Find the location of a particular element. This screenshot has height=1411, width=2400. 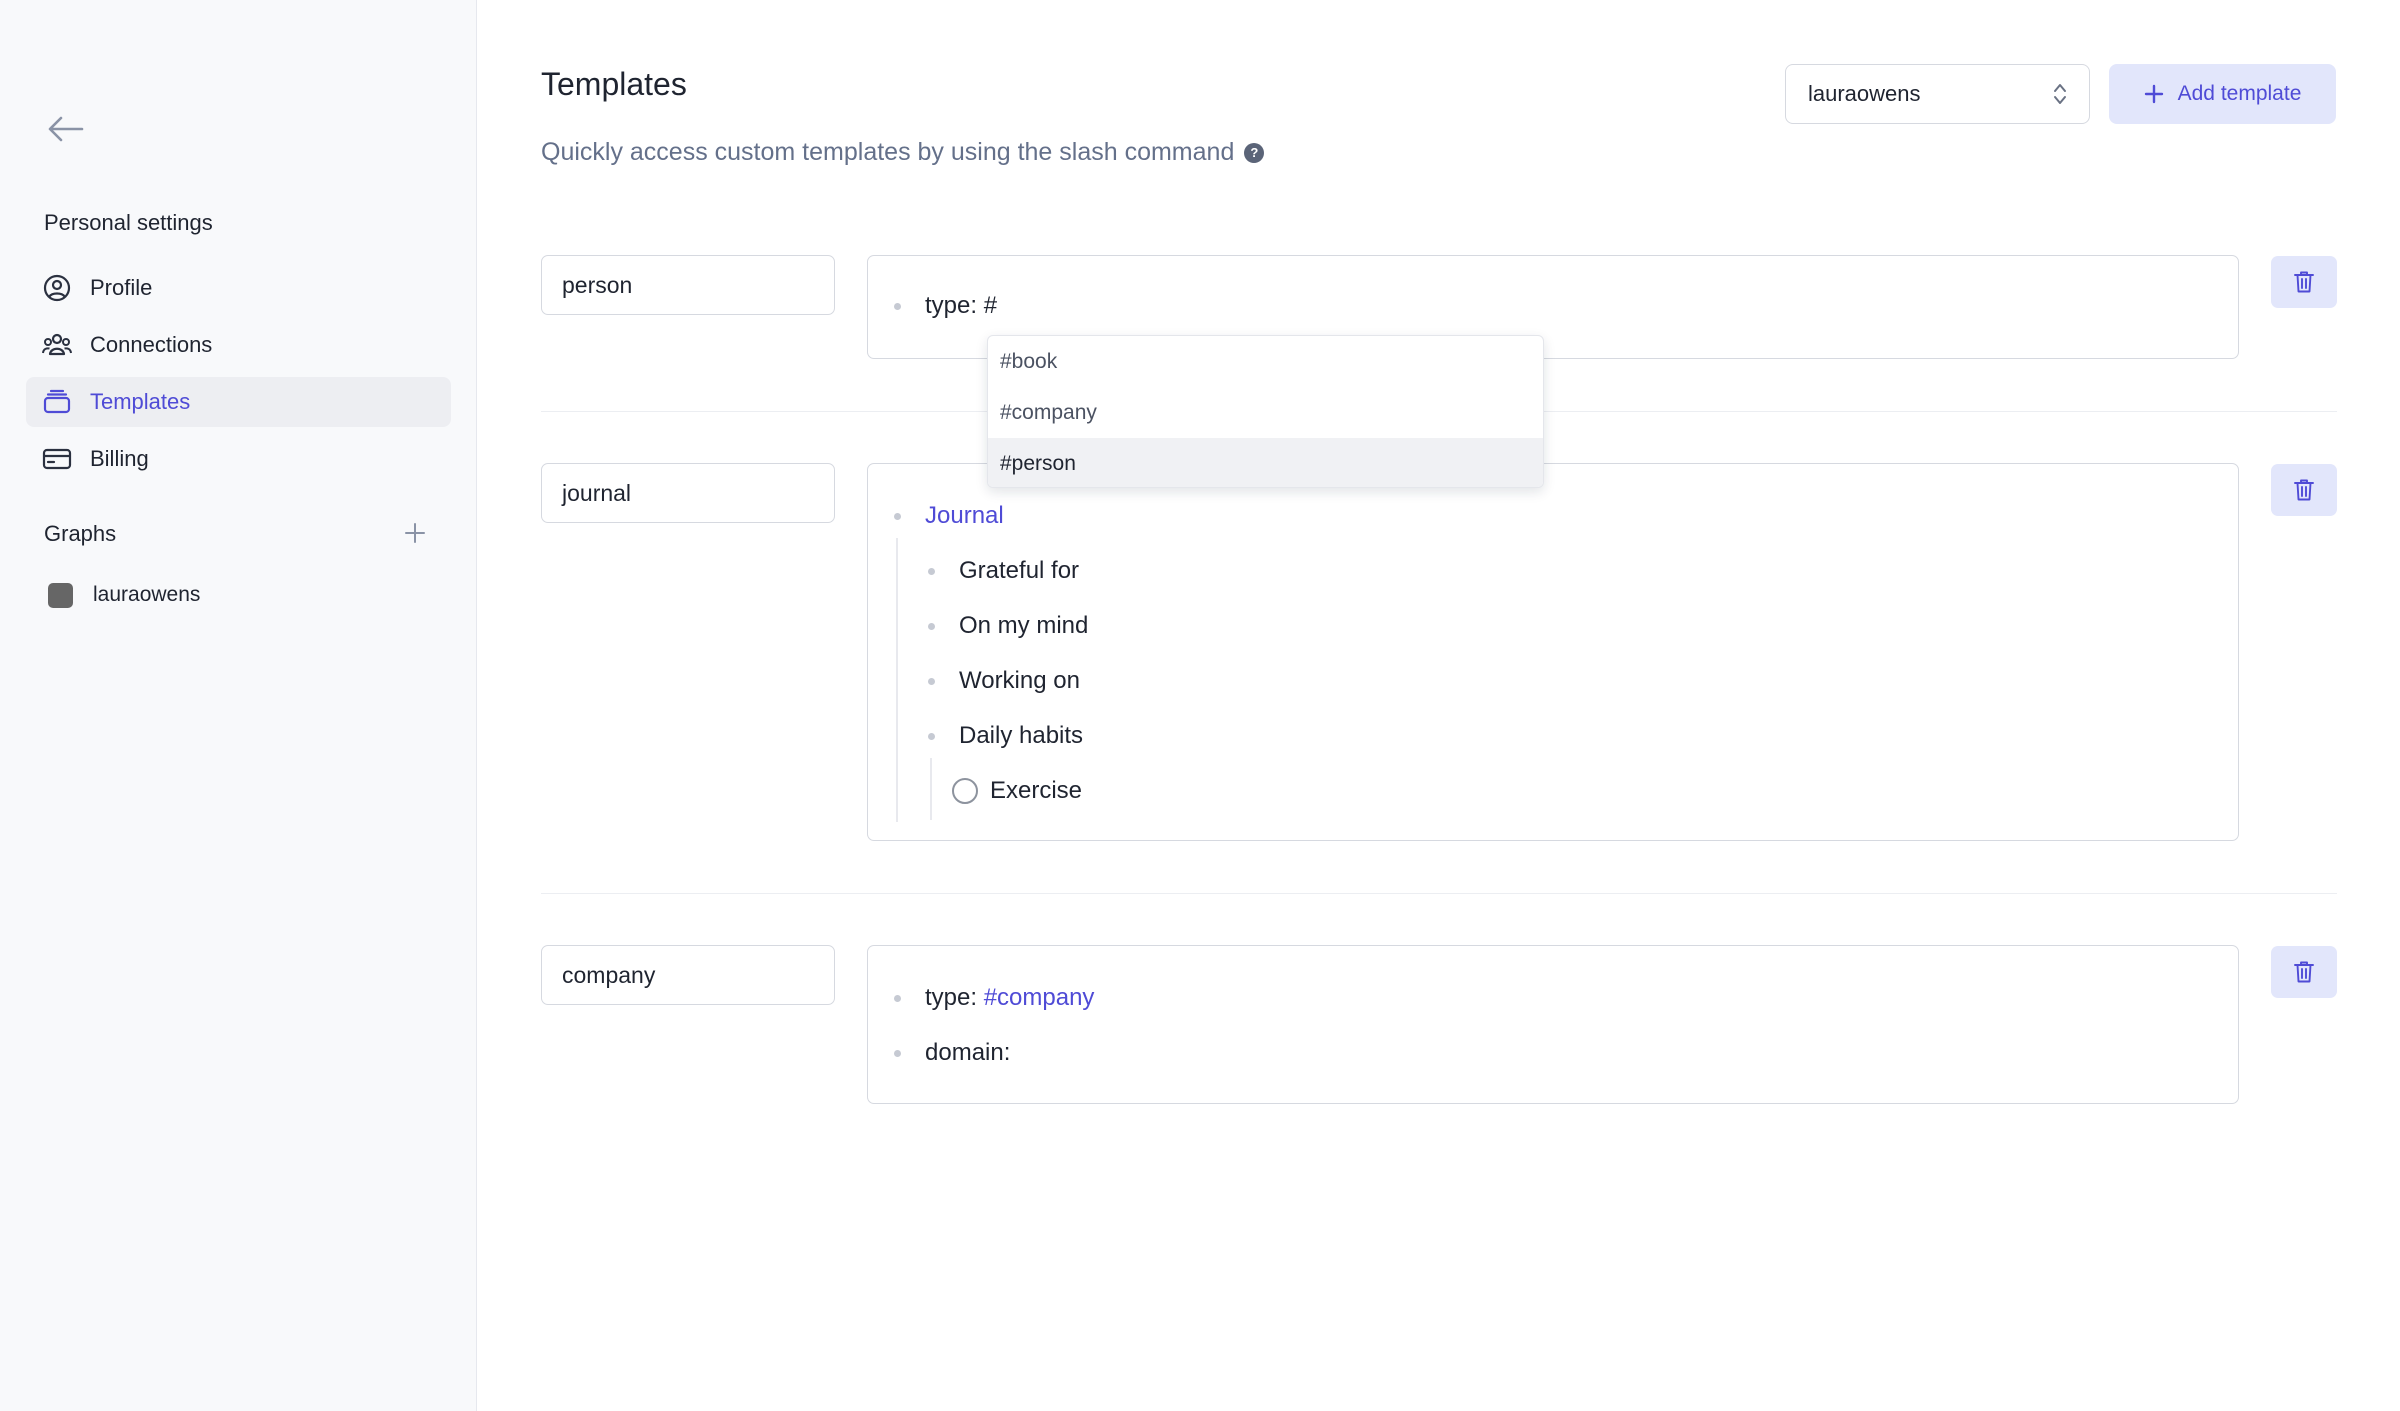

todo-checkbox is located at coordinates (965, 791).